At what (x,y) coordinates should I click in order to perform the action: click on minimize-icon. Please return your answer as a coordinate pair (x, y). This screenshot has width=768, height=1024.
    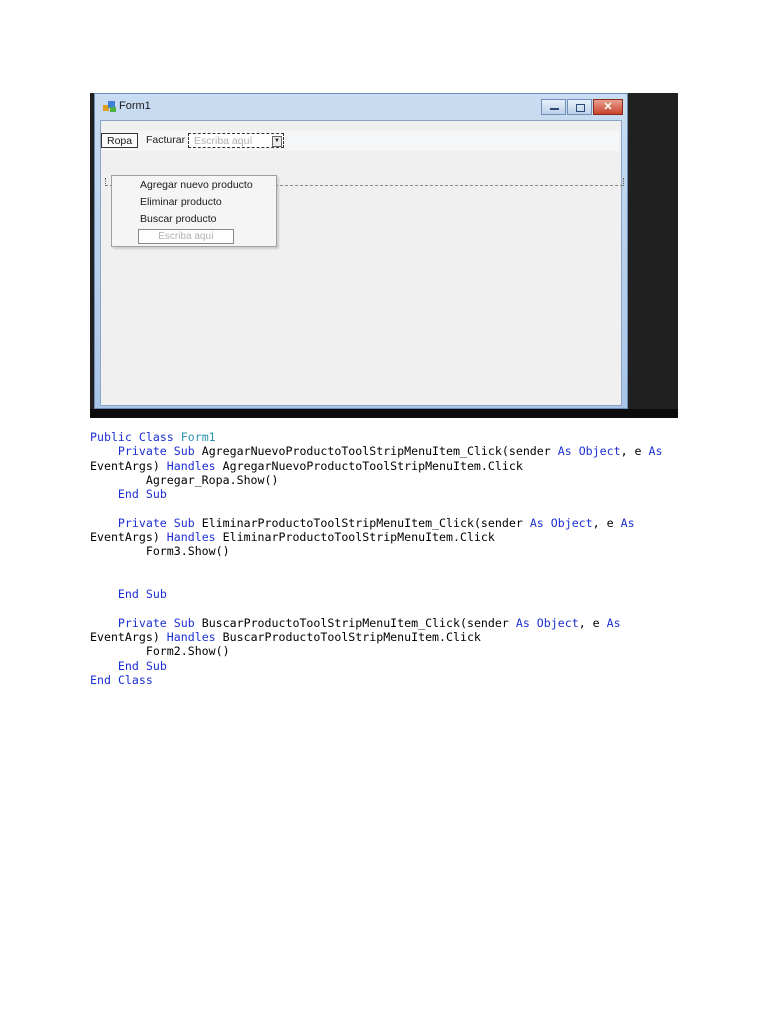
    Looking at the image, I should click on (554, 109).